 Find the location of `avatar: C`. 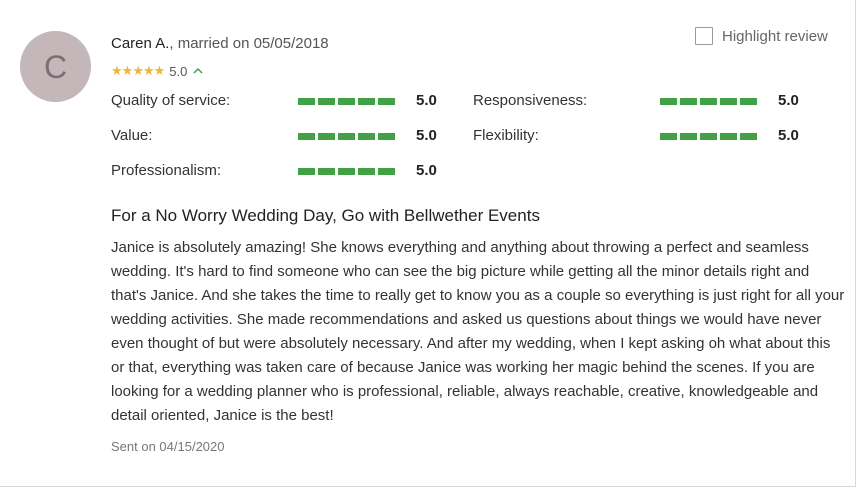

avatar: C is located at coordinates (55, 66).